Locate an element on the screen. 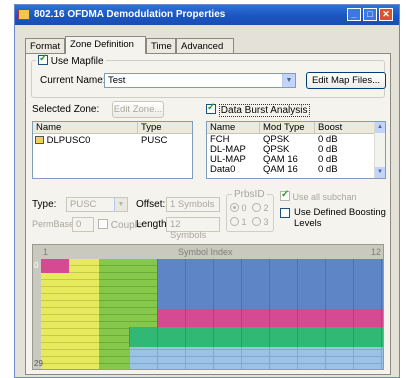 This screenshot has height=378, width=406. maximize-button: □ is located at coordinates (370, 14).